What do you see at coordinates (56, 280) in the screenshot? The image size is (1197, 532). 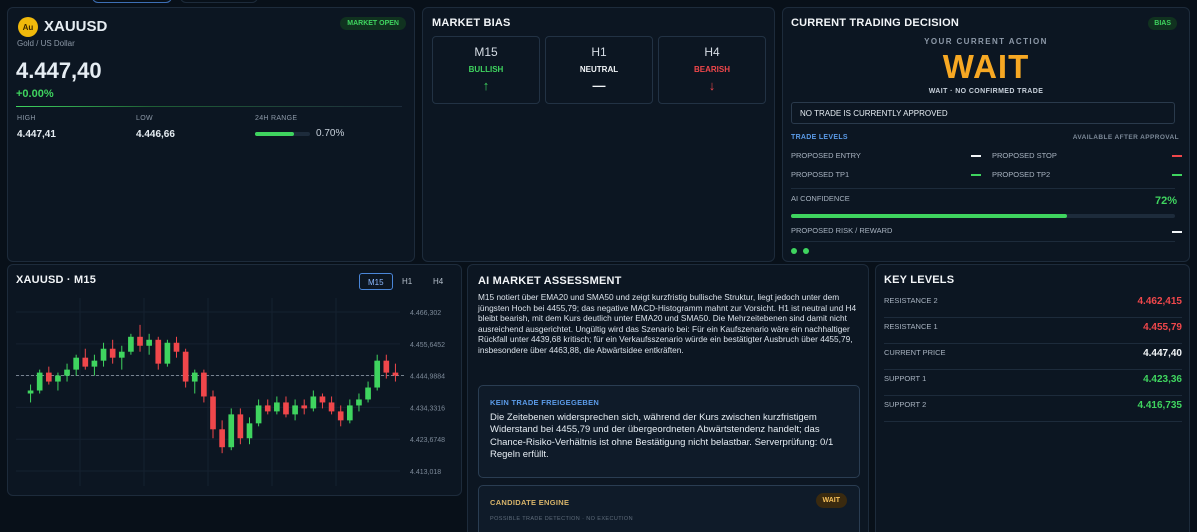 I see `chart-title: XAUUSD · M15` at bounding box center [56, 280].